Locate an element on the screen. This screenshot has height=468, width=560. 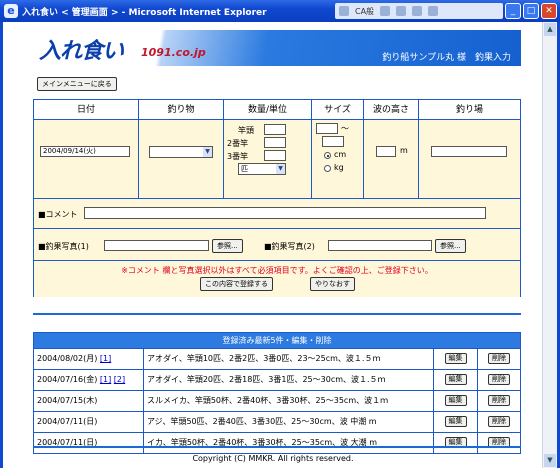
header-quantity: 数量/単位 is located at coordinates (268, 110).